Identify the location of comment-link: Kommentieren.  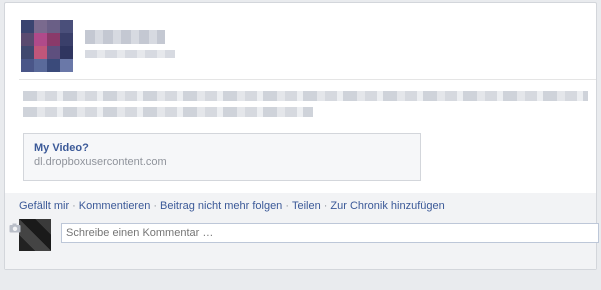
(115, 206).